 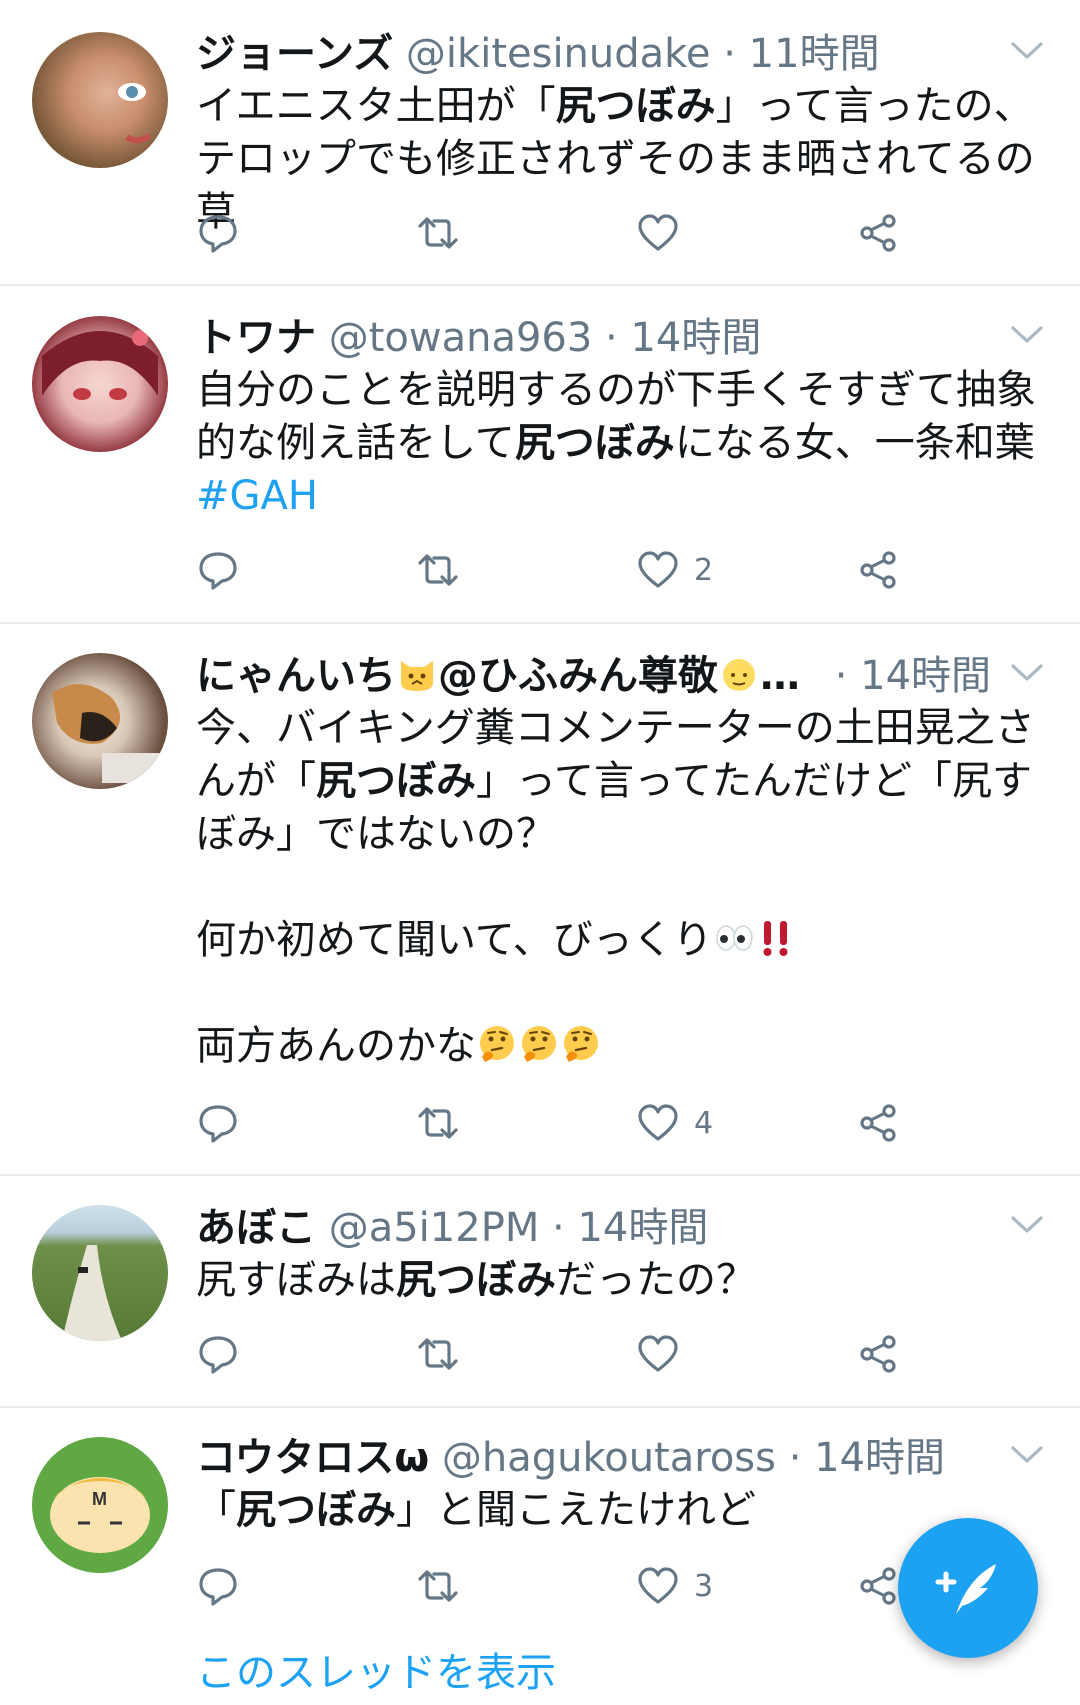 I want to click on like-button: 3, so click(x=674, y=1586).